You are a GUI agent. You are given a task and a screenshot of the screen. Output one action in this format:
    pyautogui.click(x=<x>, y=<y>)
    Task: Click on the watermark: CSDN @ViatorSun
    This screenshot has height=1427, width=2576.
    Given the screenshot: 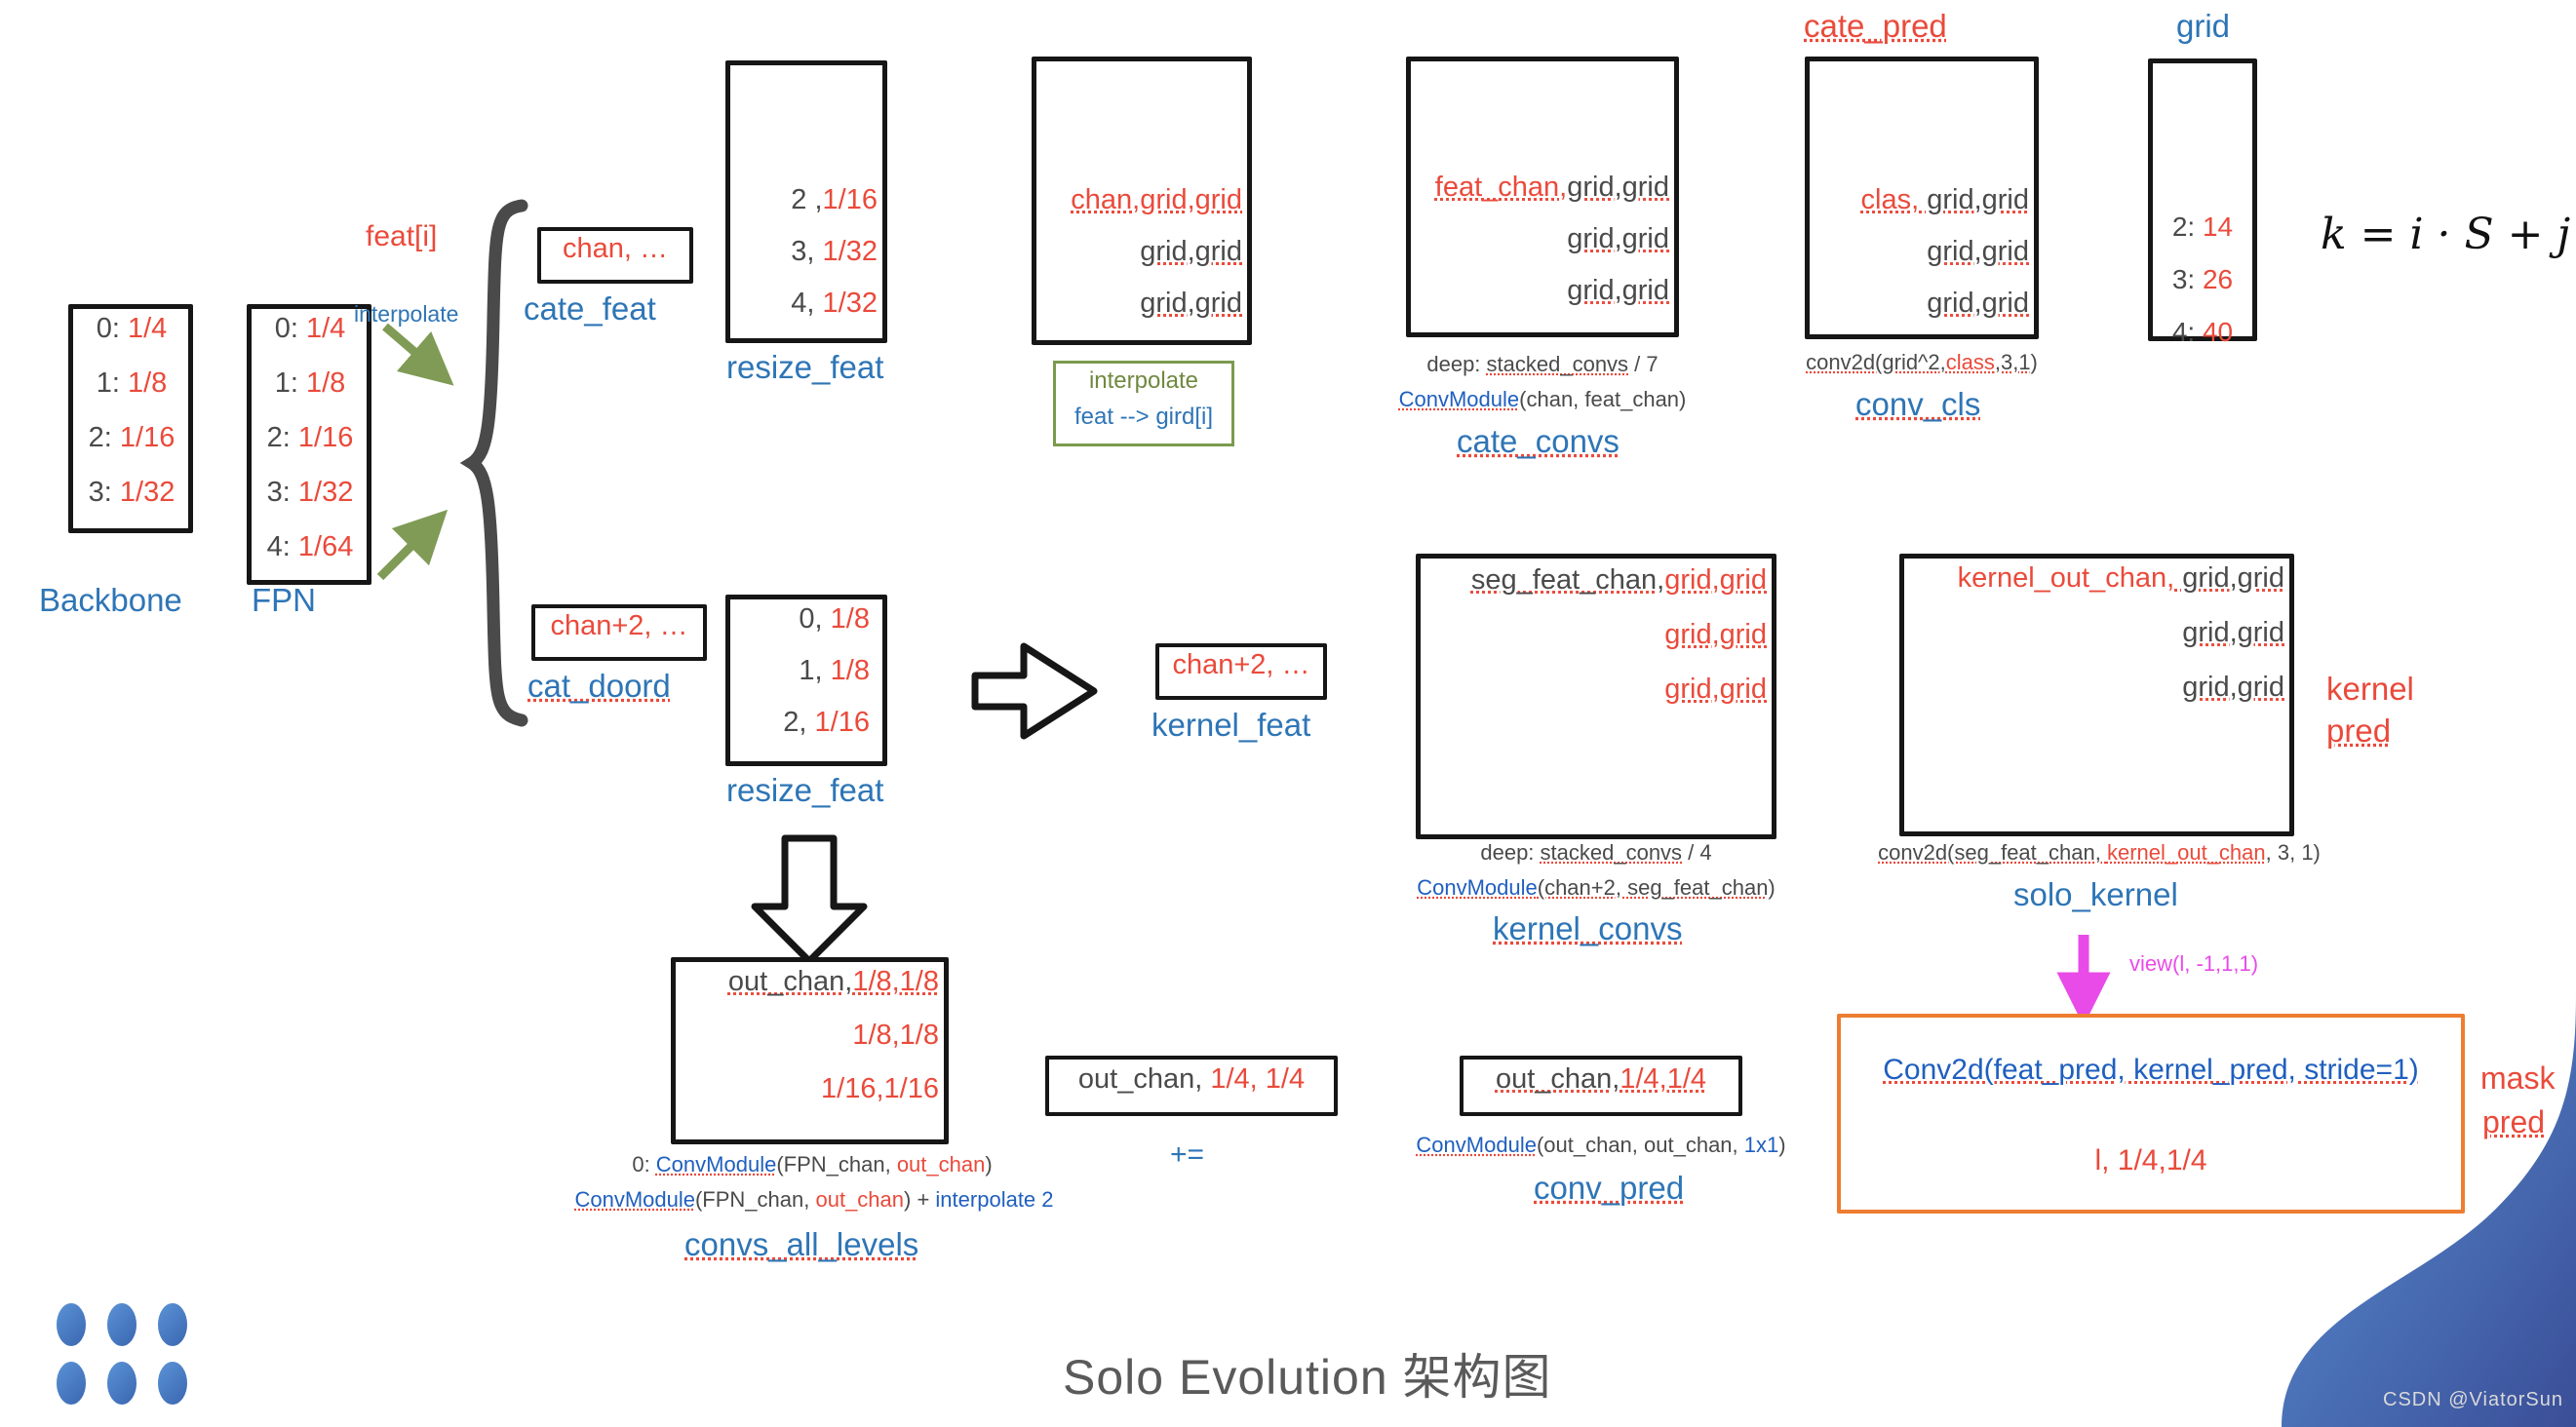 What is the action you would take?
    pyautogui.click(x=2473, y=1399)
    